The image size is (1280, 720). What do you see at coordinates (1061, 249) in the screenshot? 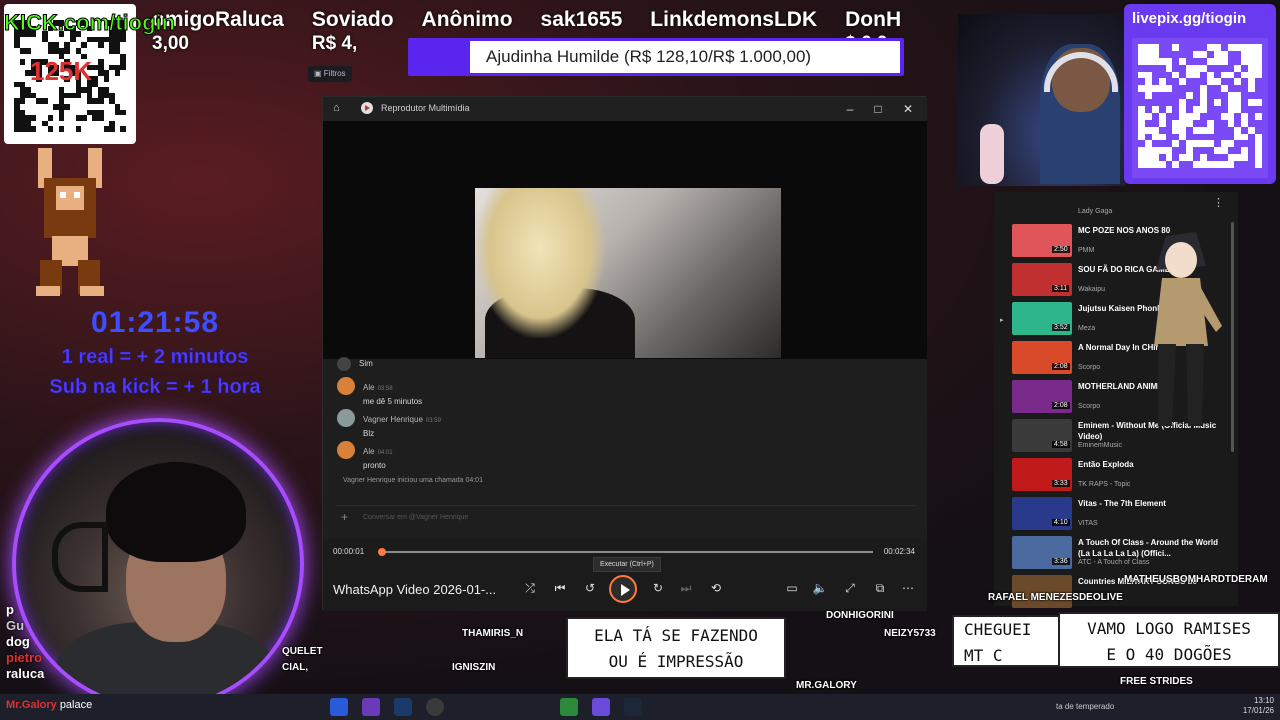
I see `video-duration: 2:50` at bounding box center [1061, 249].